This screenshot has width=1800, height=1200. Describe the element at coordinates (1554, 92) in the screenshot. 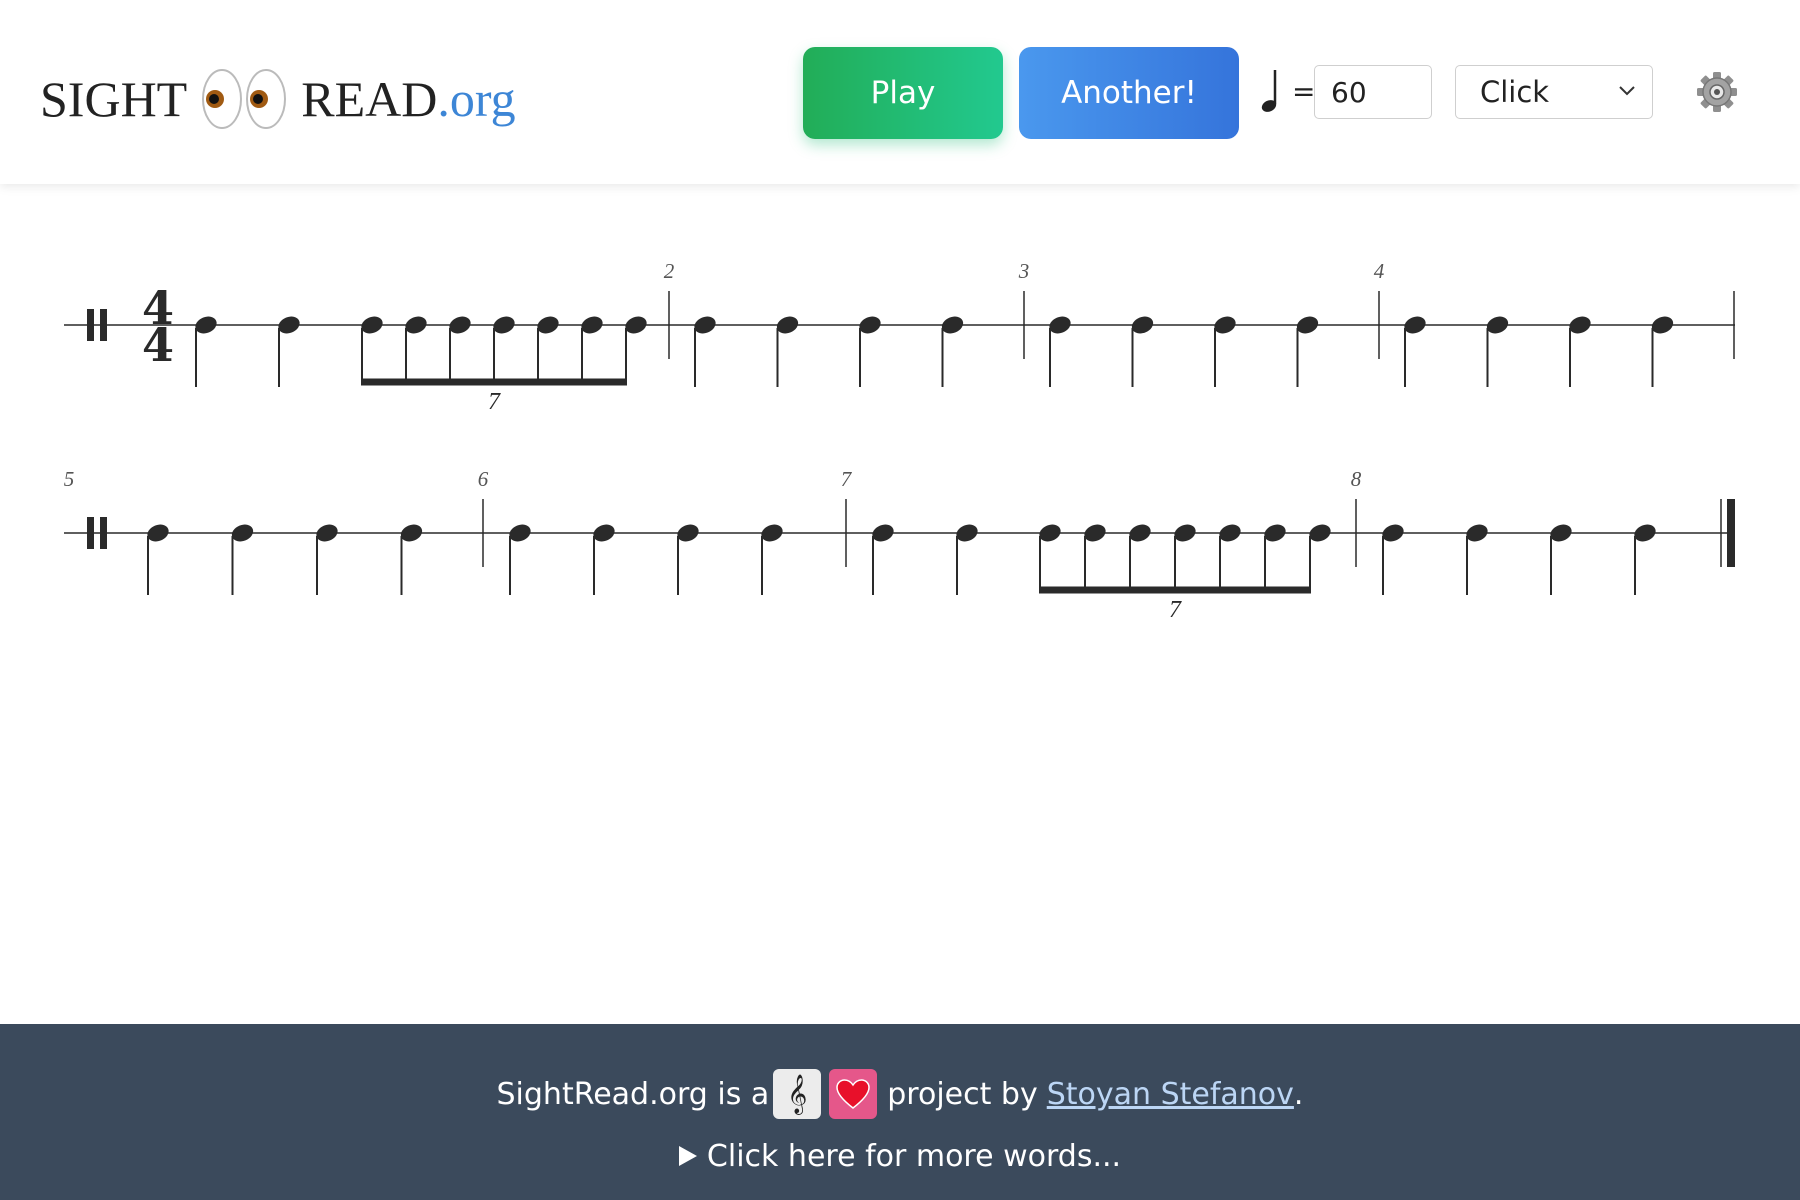

I see `sound-select: Click` at that location.